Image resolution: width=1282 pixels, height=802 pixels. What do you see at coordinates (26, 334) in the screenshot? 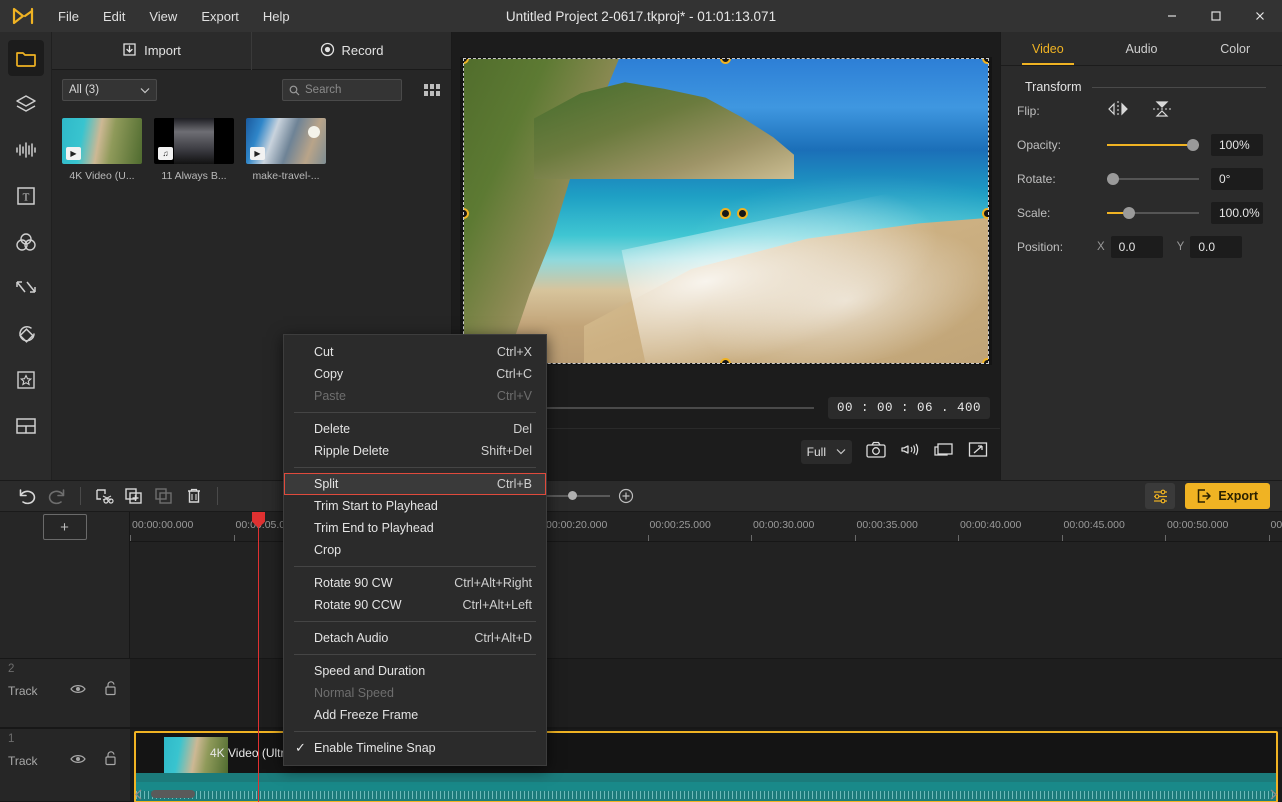
I see `sidebar-item-motion` at bounding box center [26, 334].